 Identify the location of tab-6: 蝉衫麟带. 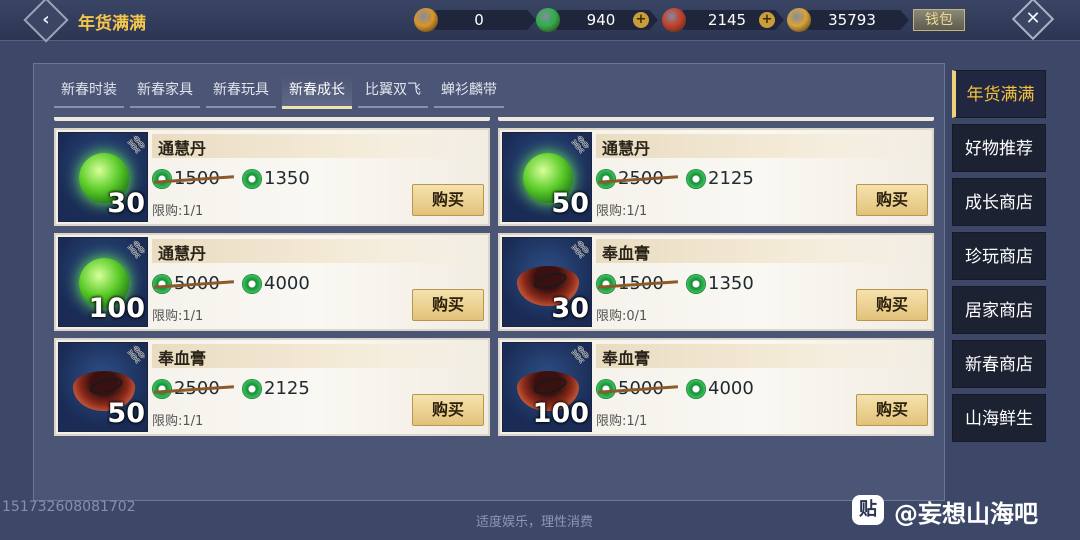
(469, 92).